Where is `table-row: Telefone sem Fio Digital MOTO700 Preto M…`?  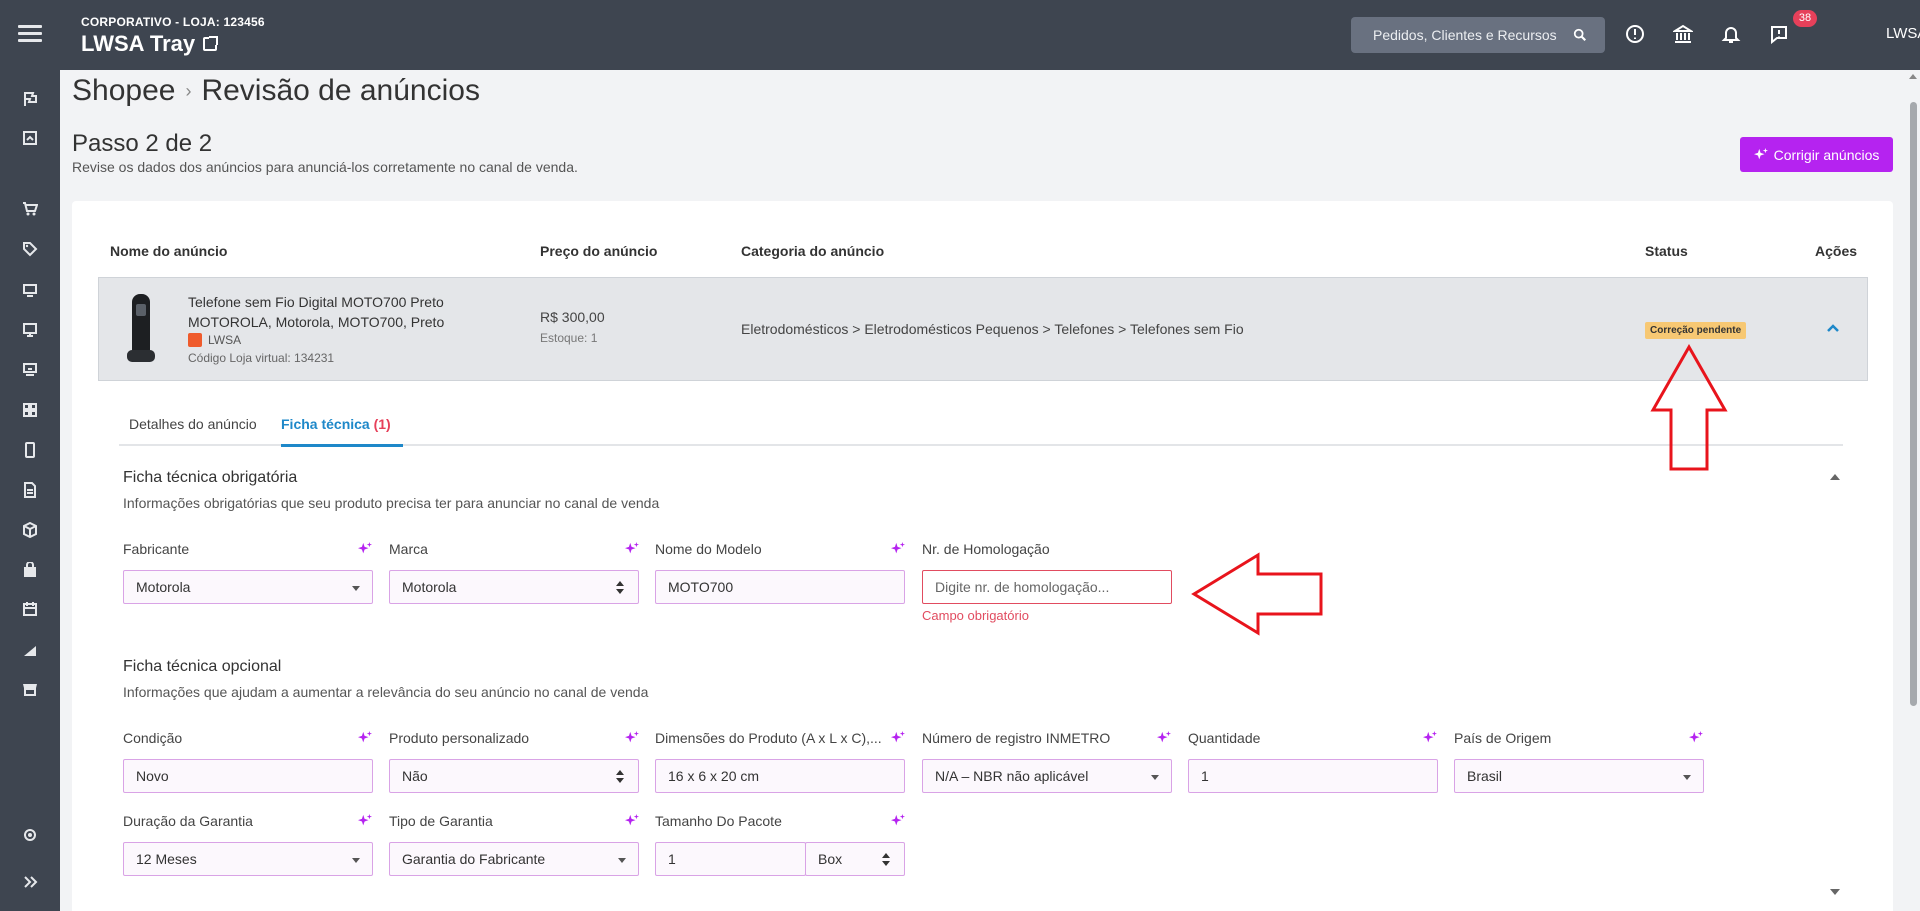 table-row: Telefone sem Fio Digital MOTO700 Preto M… is located at coordinates (983, 329).